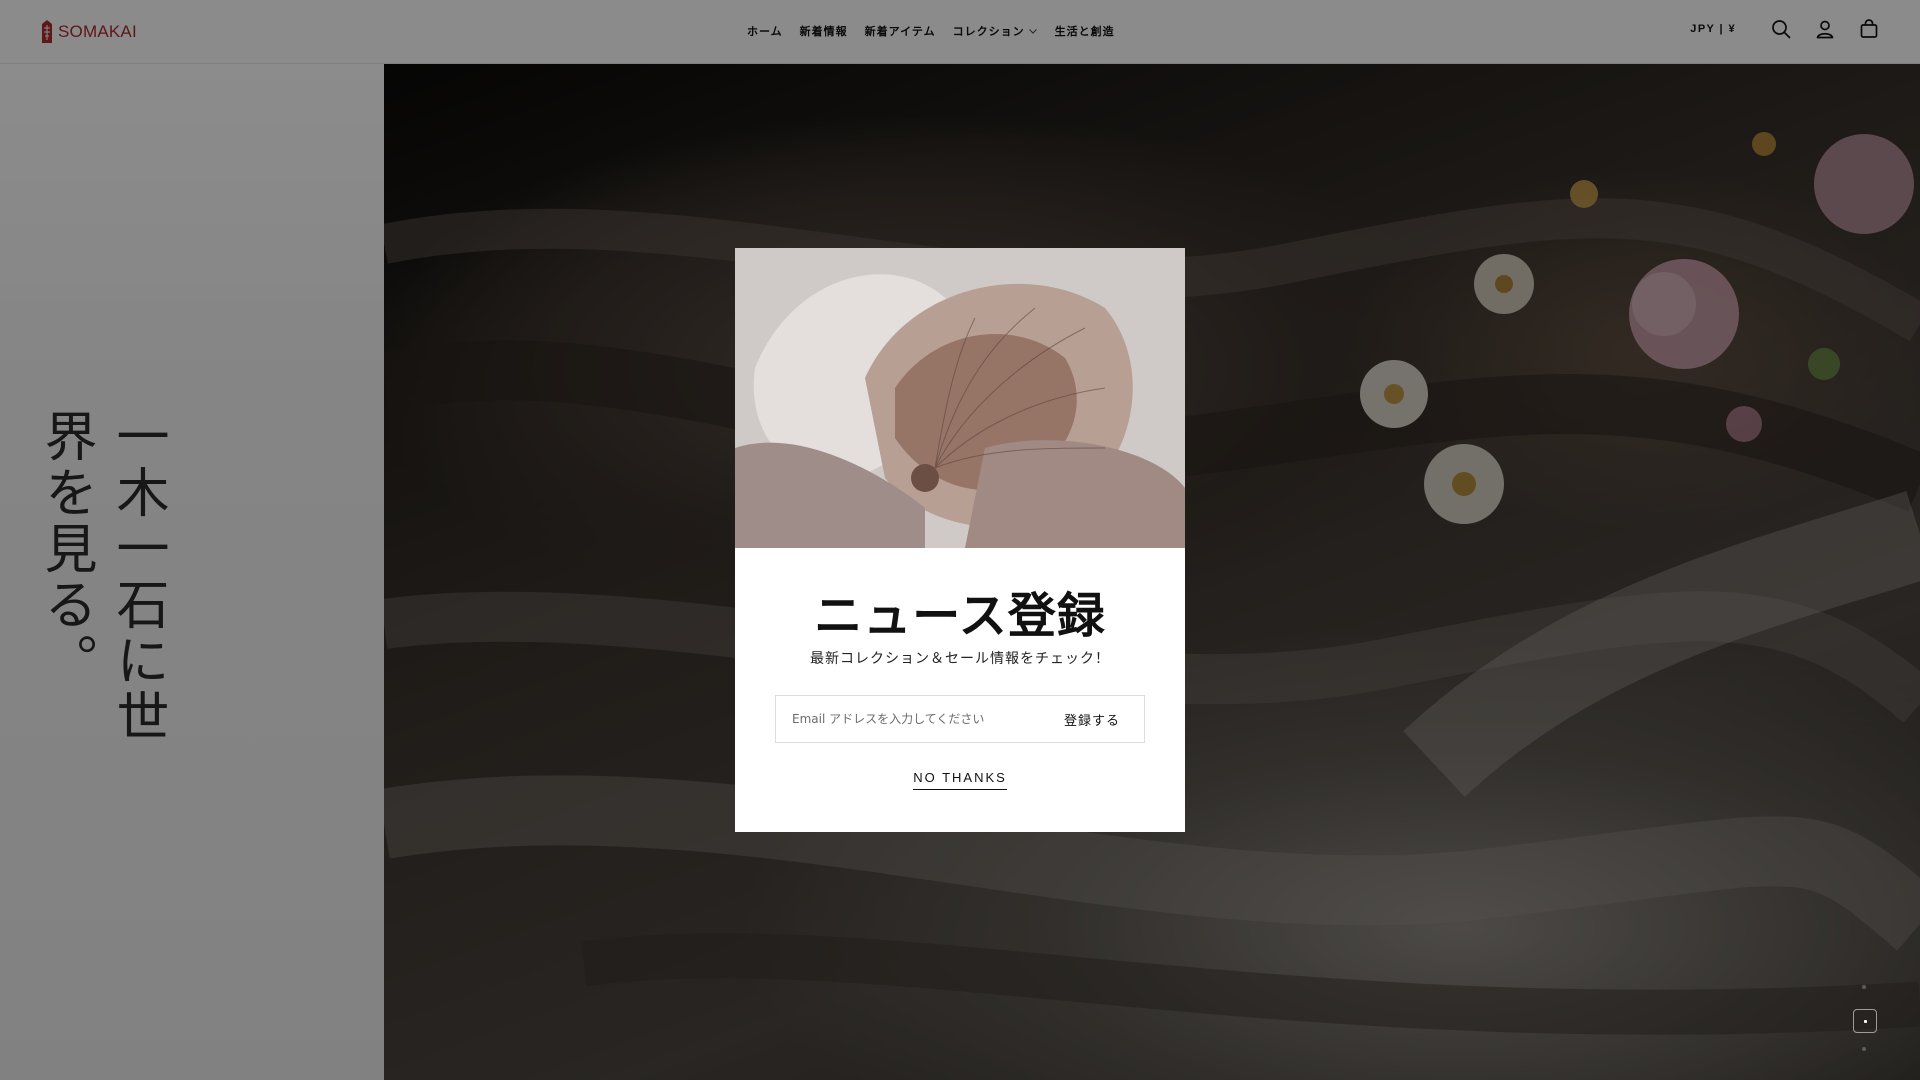 The image size is (1920, 1080). What do you see at coordinates (960, 616) in the screenshot?
I see `popup-title: ニュース登録` at bounding box center [960, 616].